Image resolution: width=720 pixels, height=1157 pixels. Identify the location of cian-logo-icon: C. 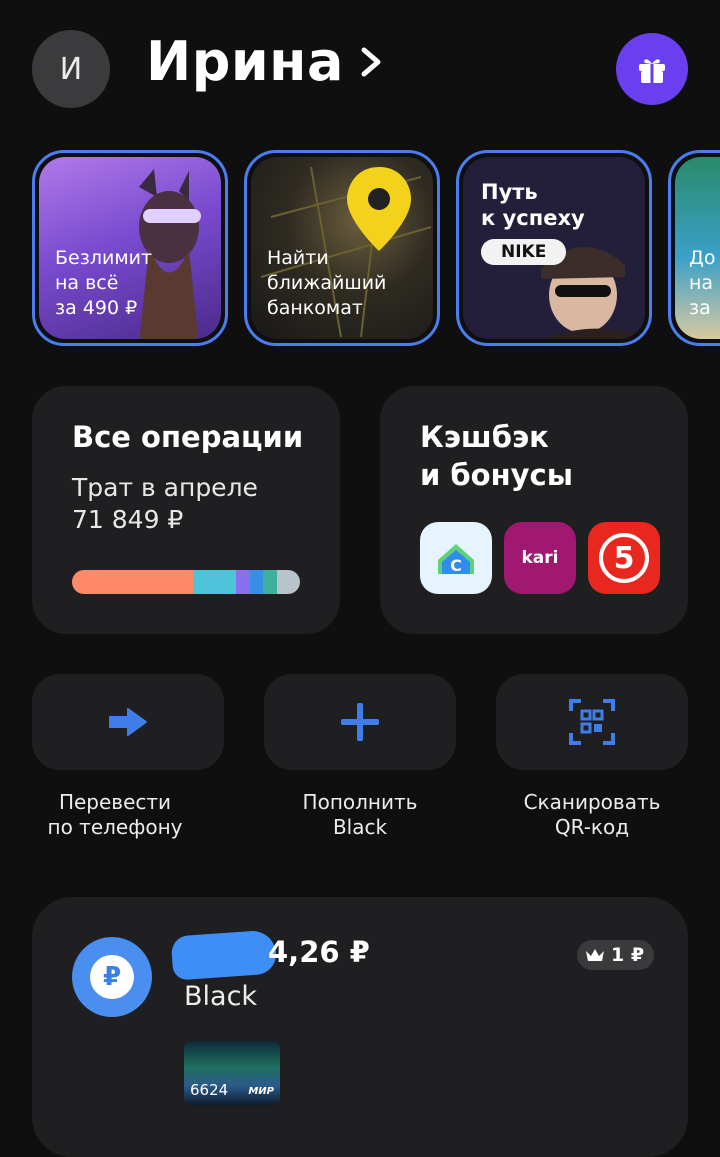
(456, 558).